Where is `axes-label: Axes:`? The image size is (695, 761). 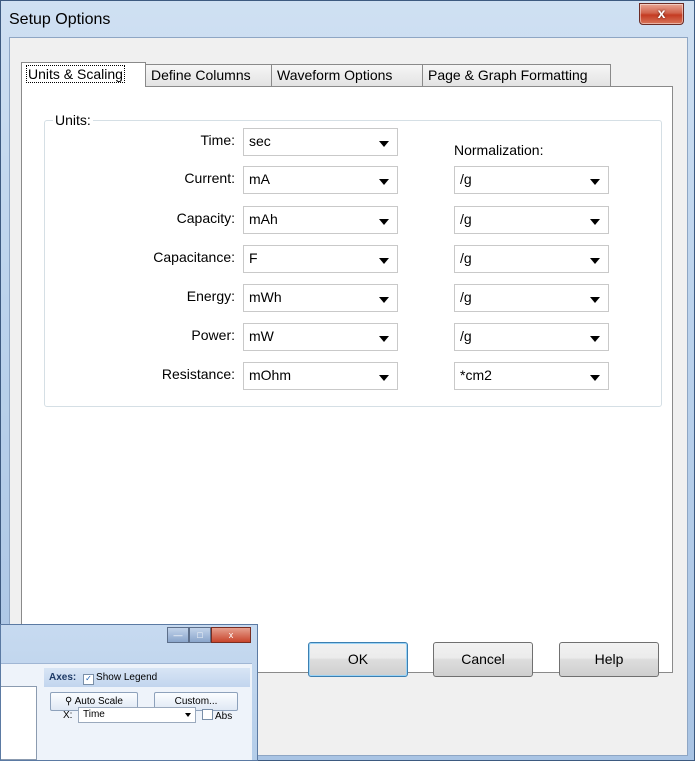
axes-label: Axes: is located at coordinates (63, 677).